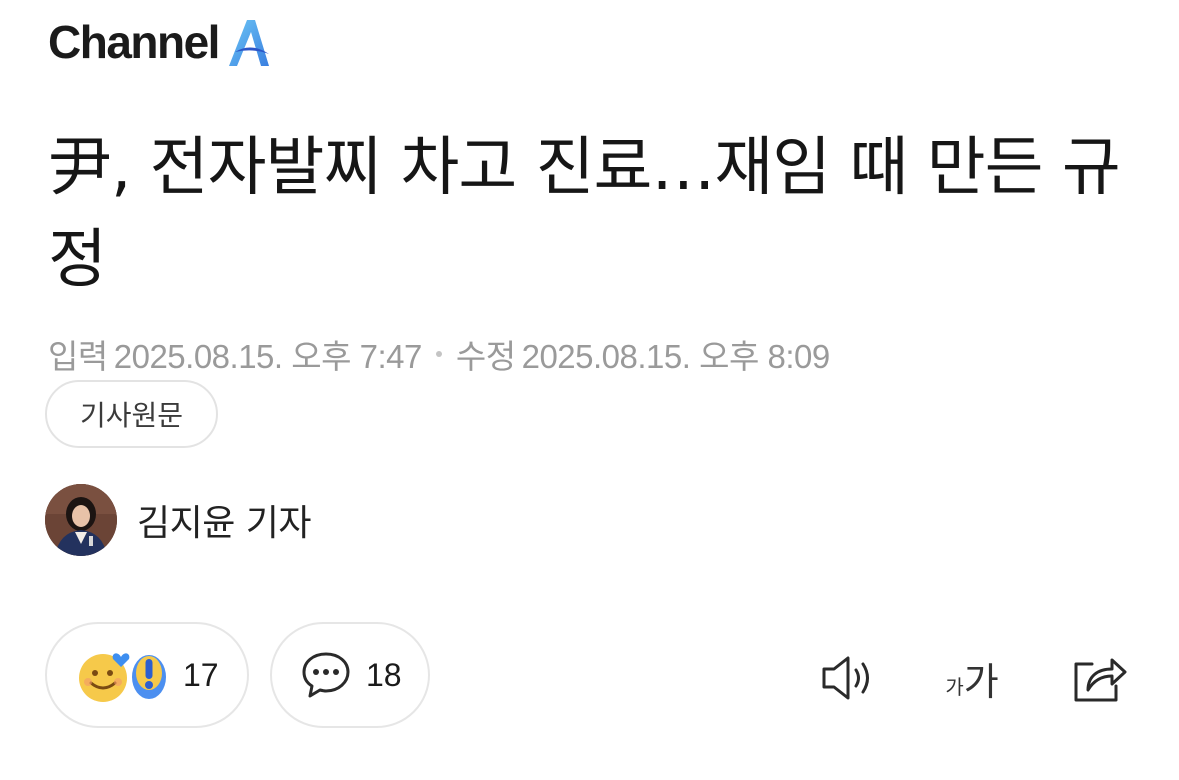  Describe the element at coordinates (134, 42) in the screenshot. I see `logo-text: Channel` at that location.